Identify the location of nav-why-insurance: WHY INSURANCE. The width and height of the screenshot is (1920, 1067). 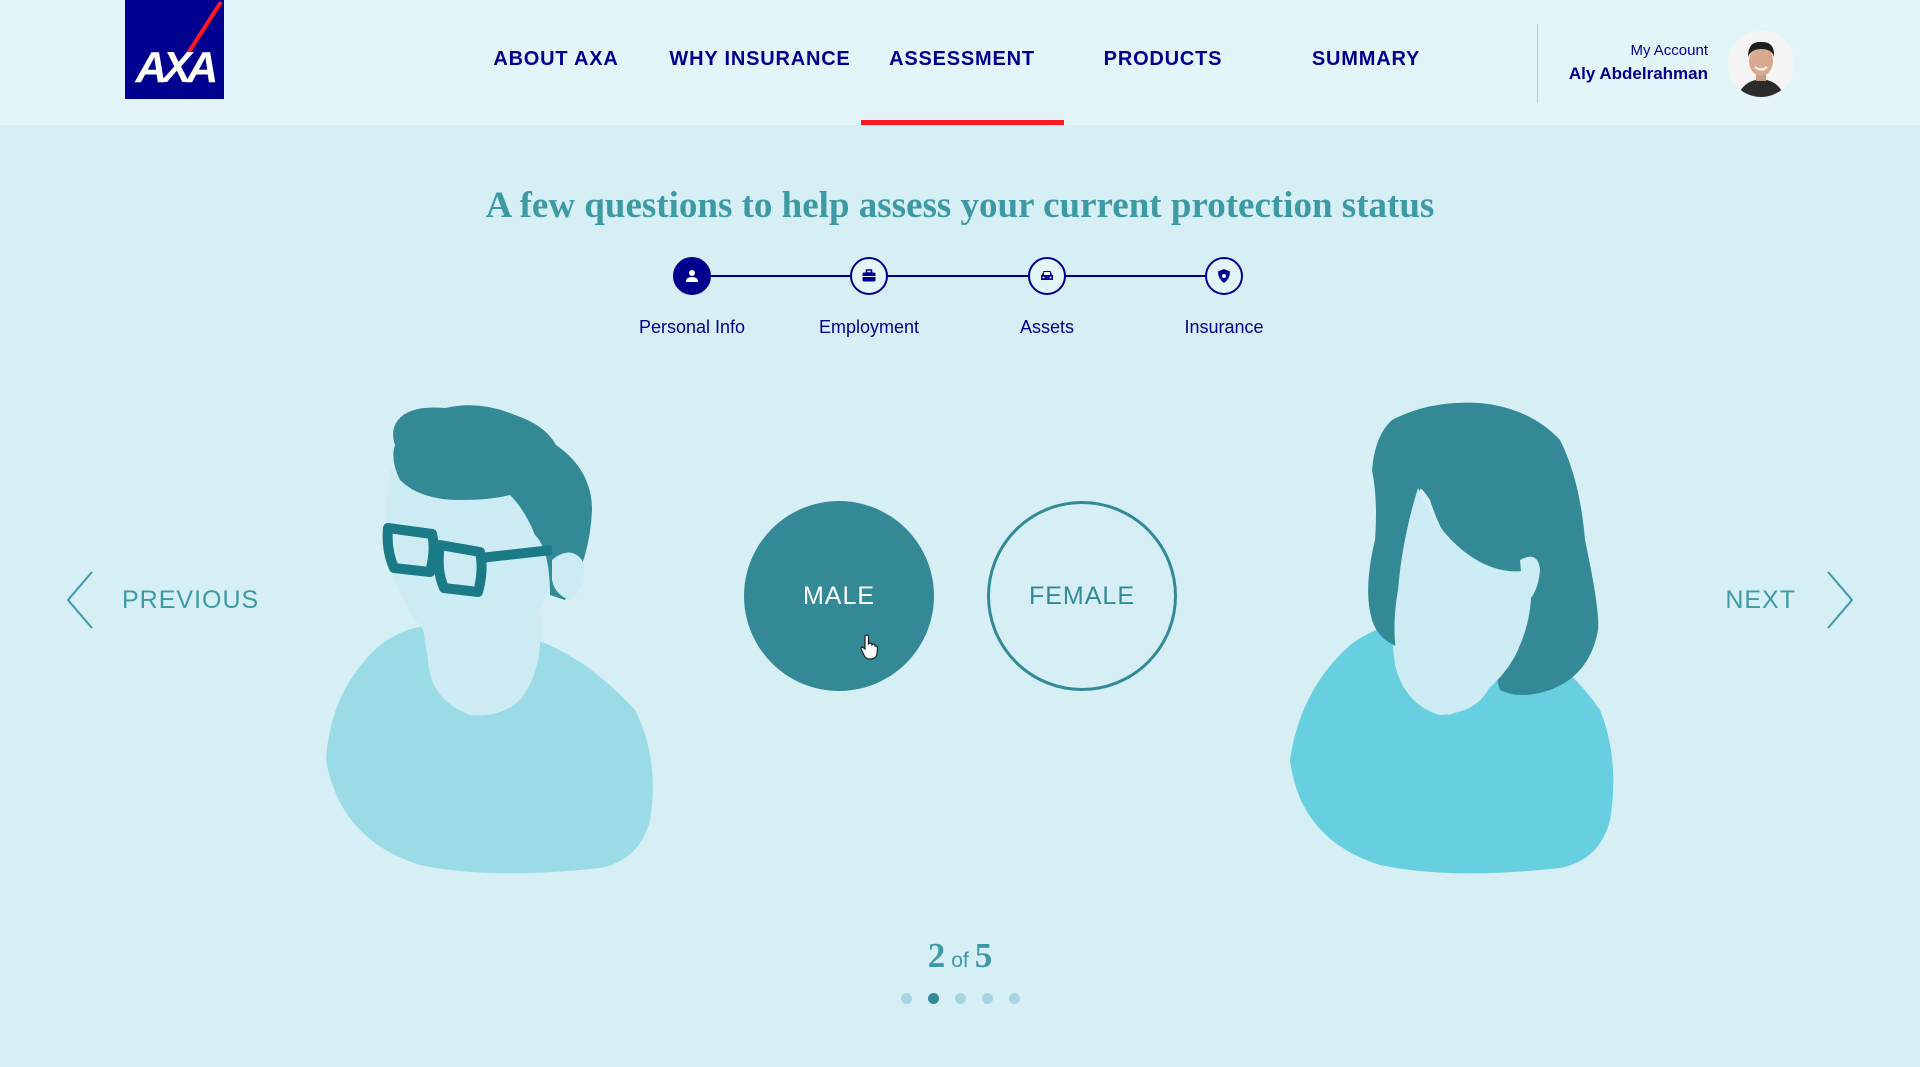
(759, 59).